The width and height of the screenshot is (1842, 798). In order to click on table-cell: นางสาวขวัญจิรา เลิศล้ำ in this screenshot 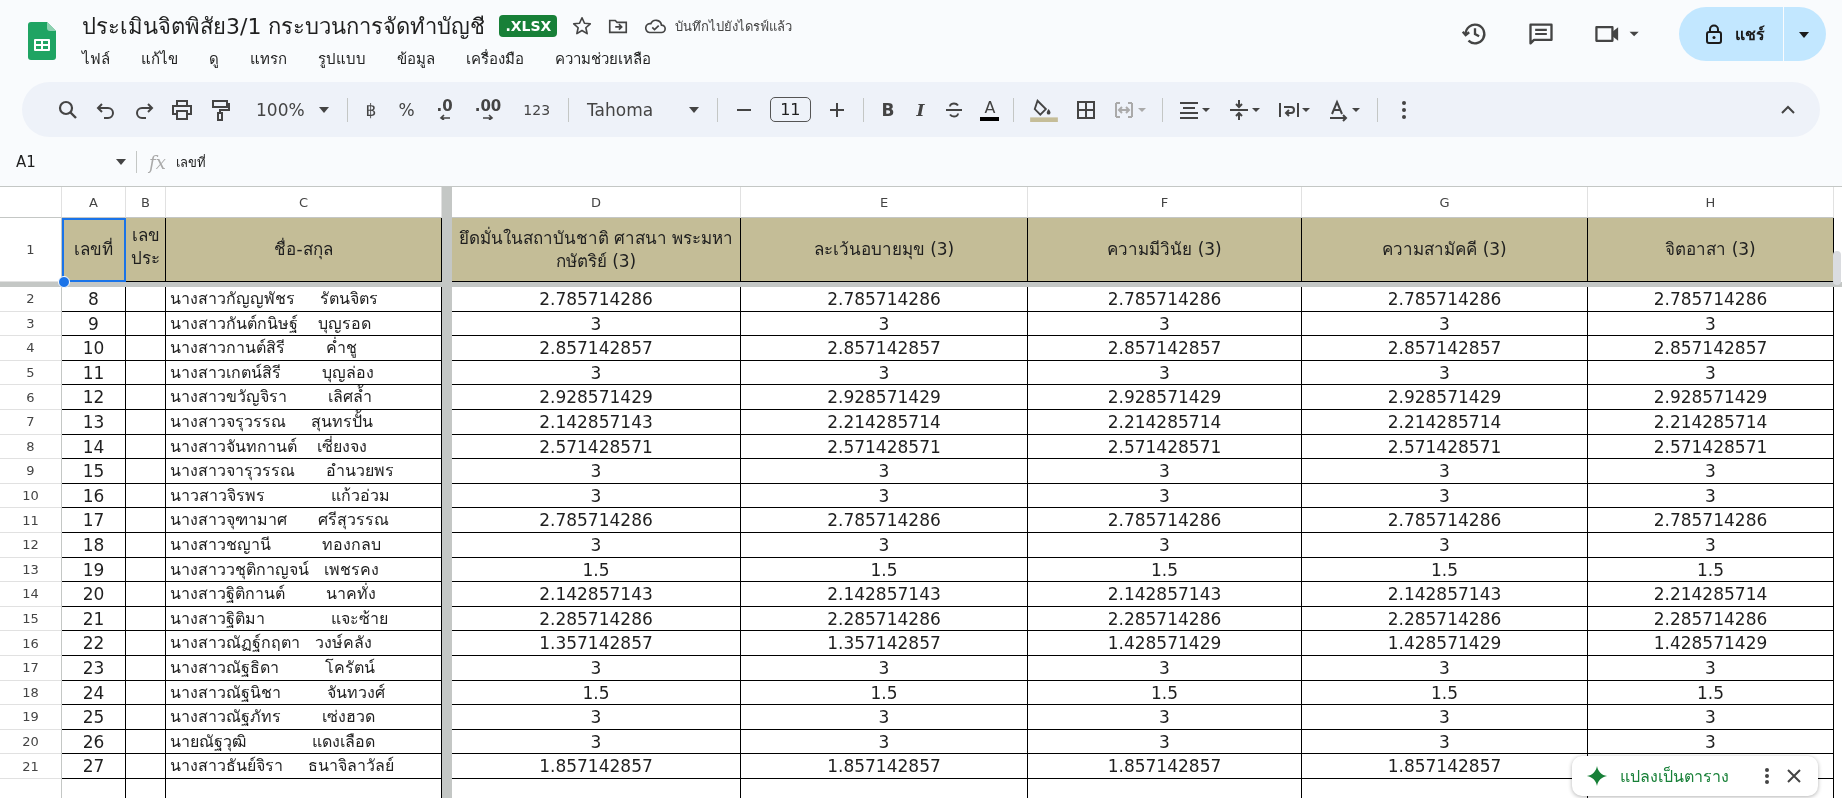, I will do `click(304, 397)`.